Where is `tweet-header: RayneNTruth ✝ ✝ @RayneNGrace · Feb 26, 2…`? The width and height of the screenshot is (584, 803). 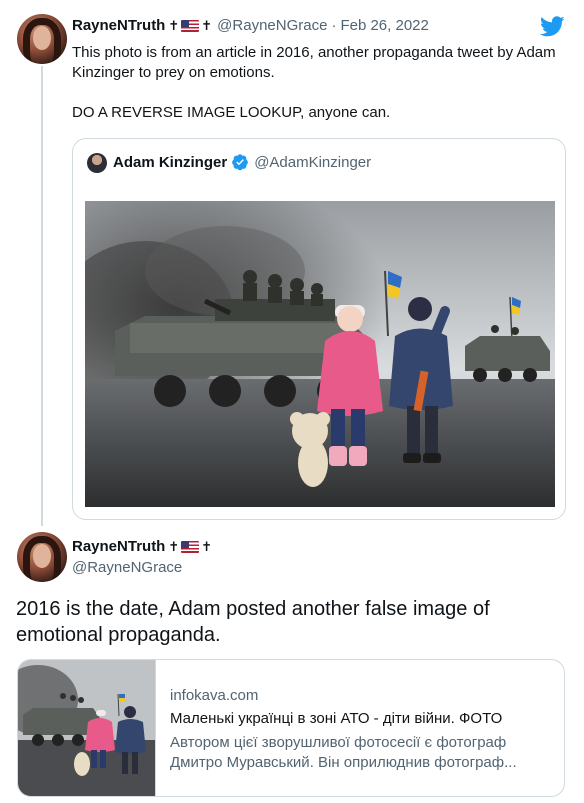 tweet-header: RayneNTruth ✝ ✝ @RayneNGrace · Feb 26, 2… is located at coordinates (250, 25).